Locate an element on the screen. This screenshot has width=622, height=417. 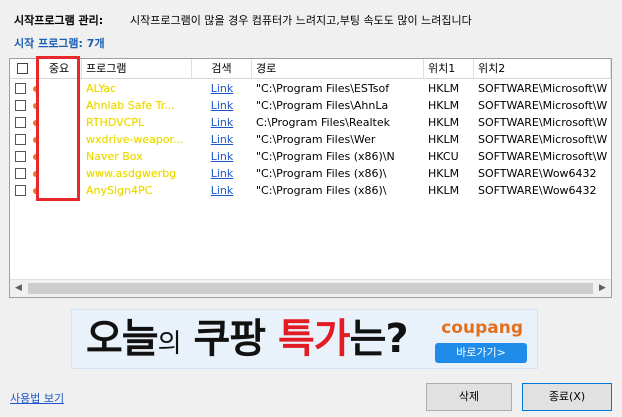
path-cell: "C:\Program Files\AhnLa is located at coordinates (322, 105).